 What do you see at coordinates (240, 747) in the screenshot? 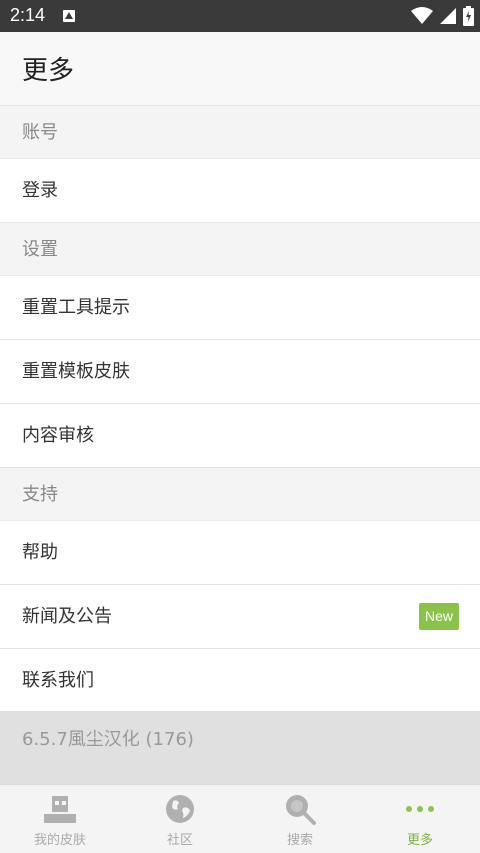
I see `version-text: 6.5.7風尘汉化 (176)` at bounding box center [240, 747].